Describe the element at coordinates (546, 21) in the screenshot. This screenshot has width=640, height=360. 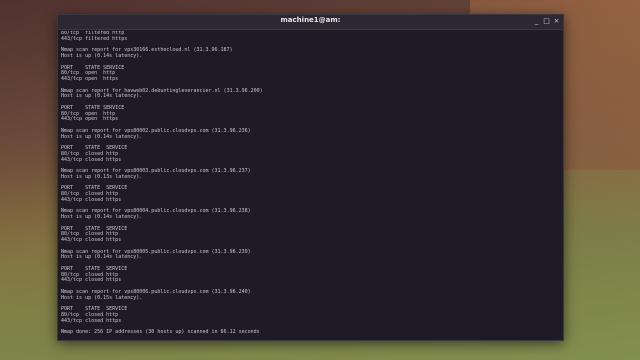
I see `maximize-button: □` at that location.